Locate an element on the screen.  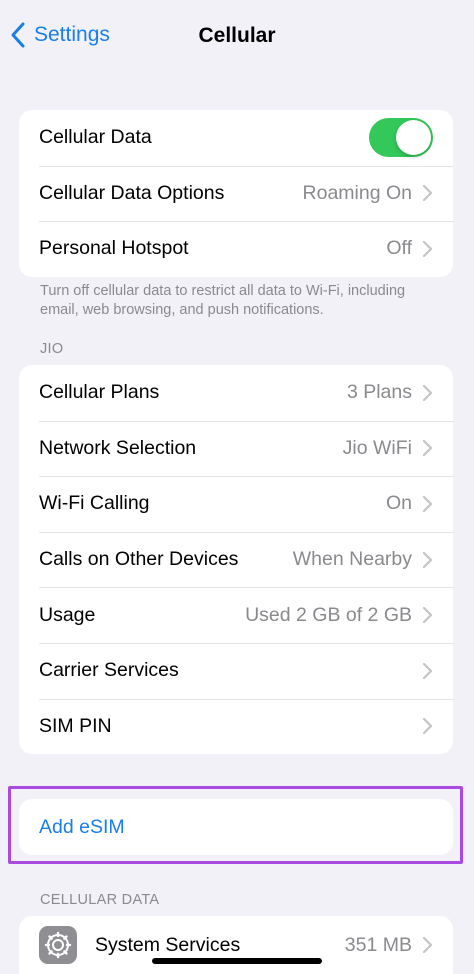
personal-hotspot-value: Off is located at coordinates (399, 248).